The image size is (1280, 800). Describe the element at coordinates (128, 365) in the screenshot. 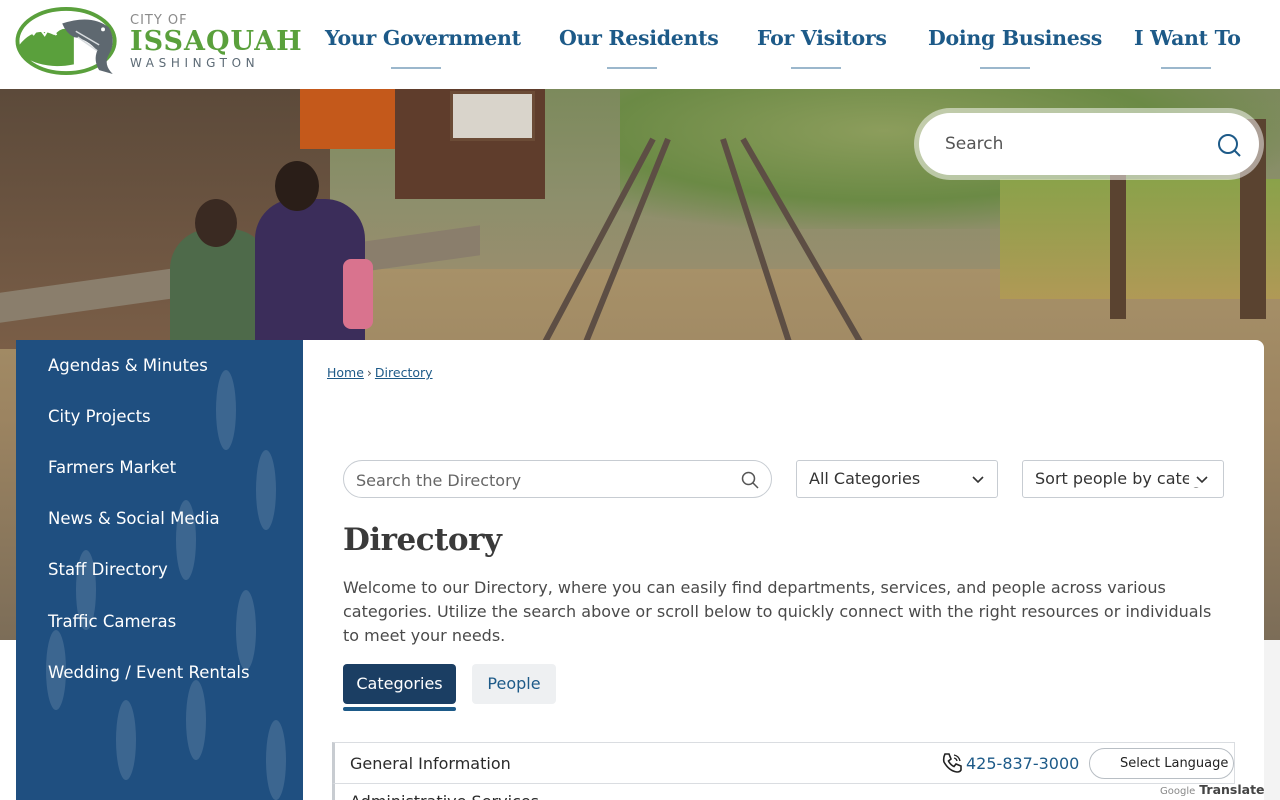

I see `sidebar-item-agendas-minutes: Agendas & Minutes` at that location.